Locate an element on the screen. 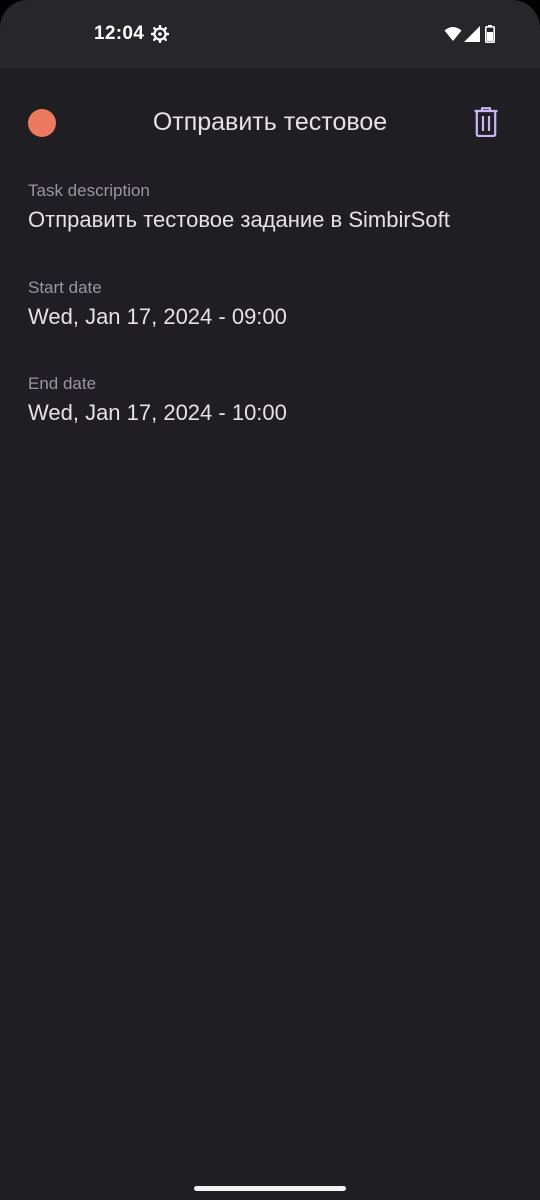 The height and width of the screenshot is (1200, 540). gesture-nav-handle is located at coordinates (270, 1188).